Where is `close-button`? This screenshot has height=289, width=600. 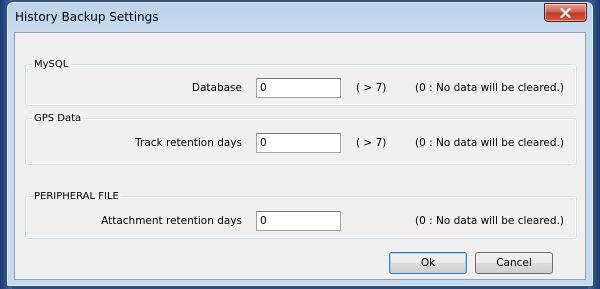
close-button is located at coordinates (565, 12).